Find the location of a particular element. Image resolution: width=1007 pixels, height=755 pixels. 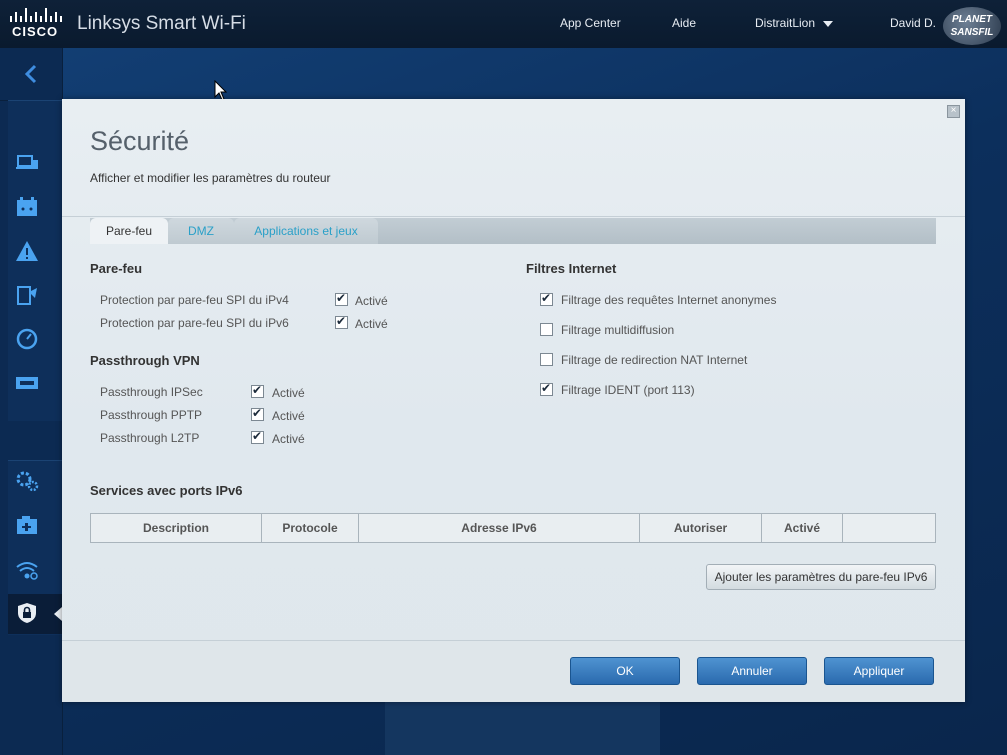

filter-multicast-label: Filtrage multidiffusion is located at coordinates (618, 330).